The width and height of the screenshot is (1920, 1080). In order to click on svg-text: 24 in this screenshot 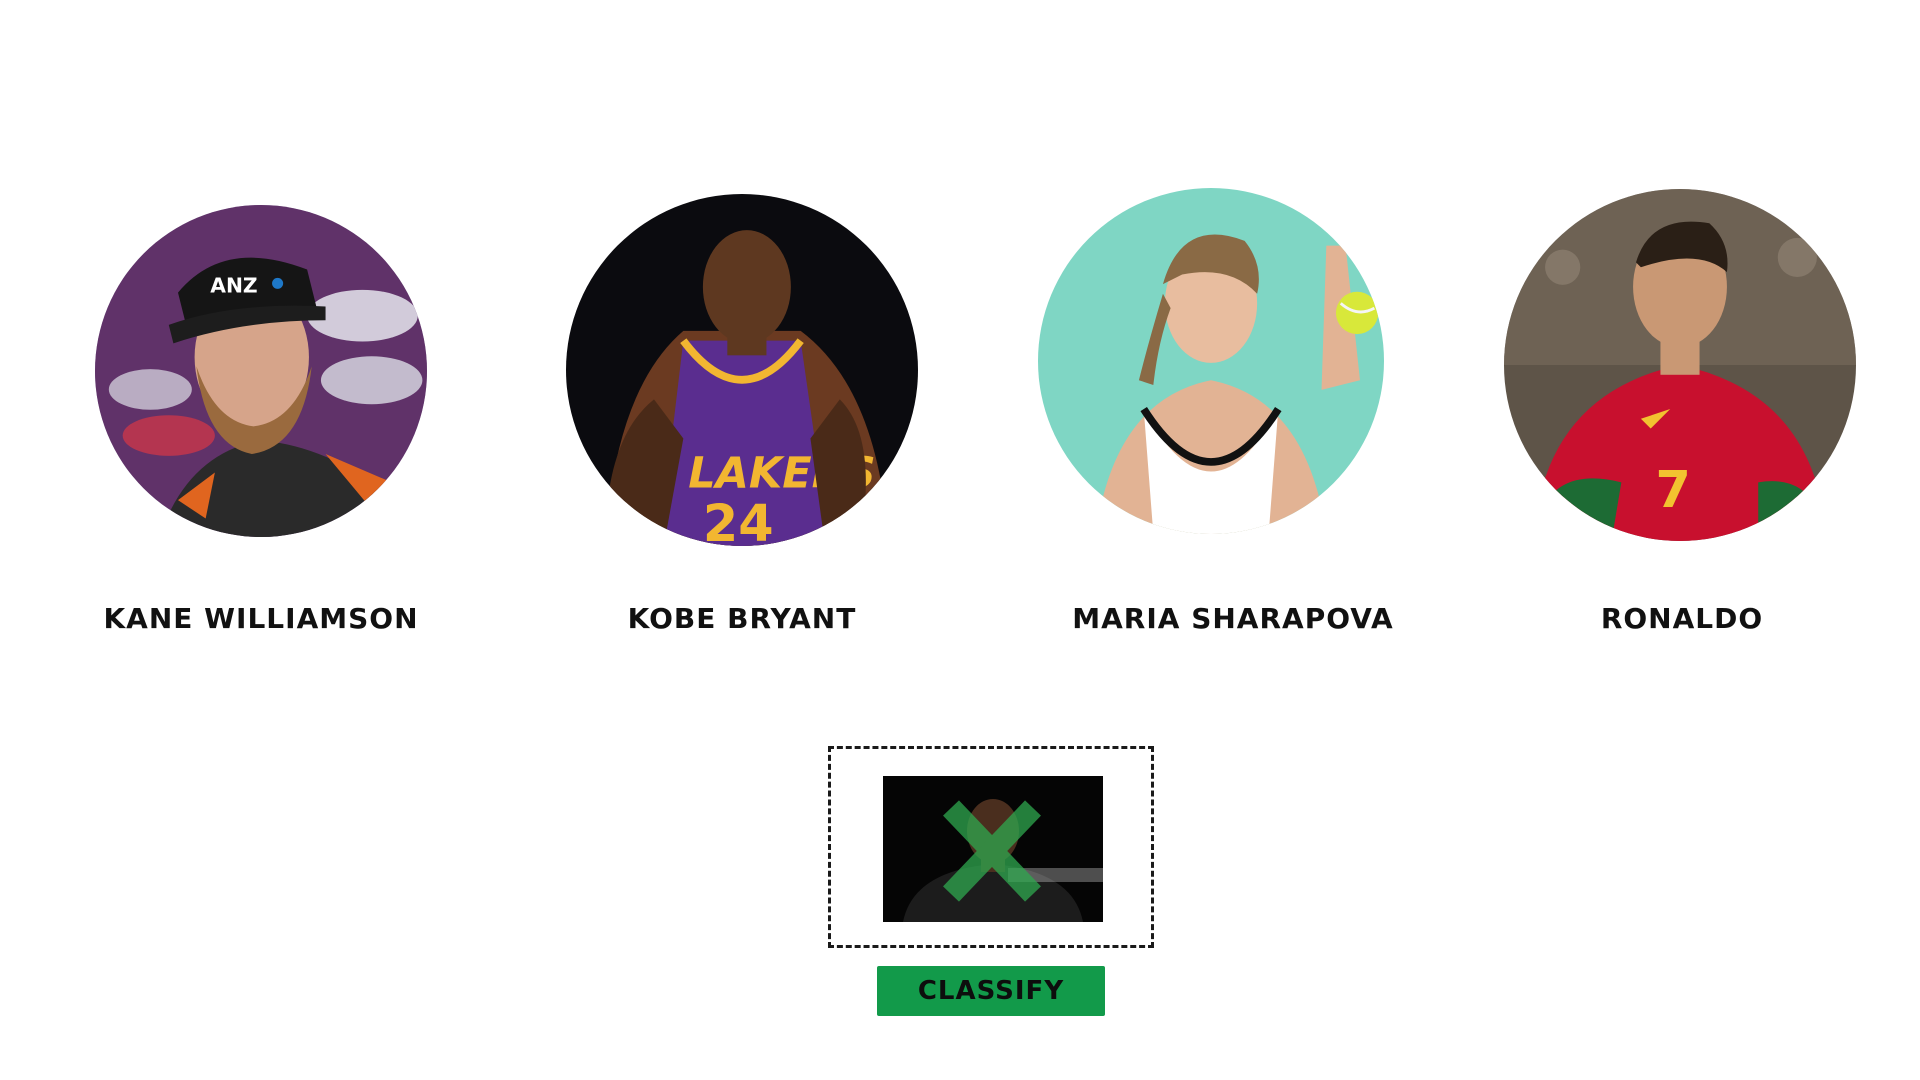, I will do `click(738, 520)`.